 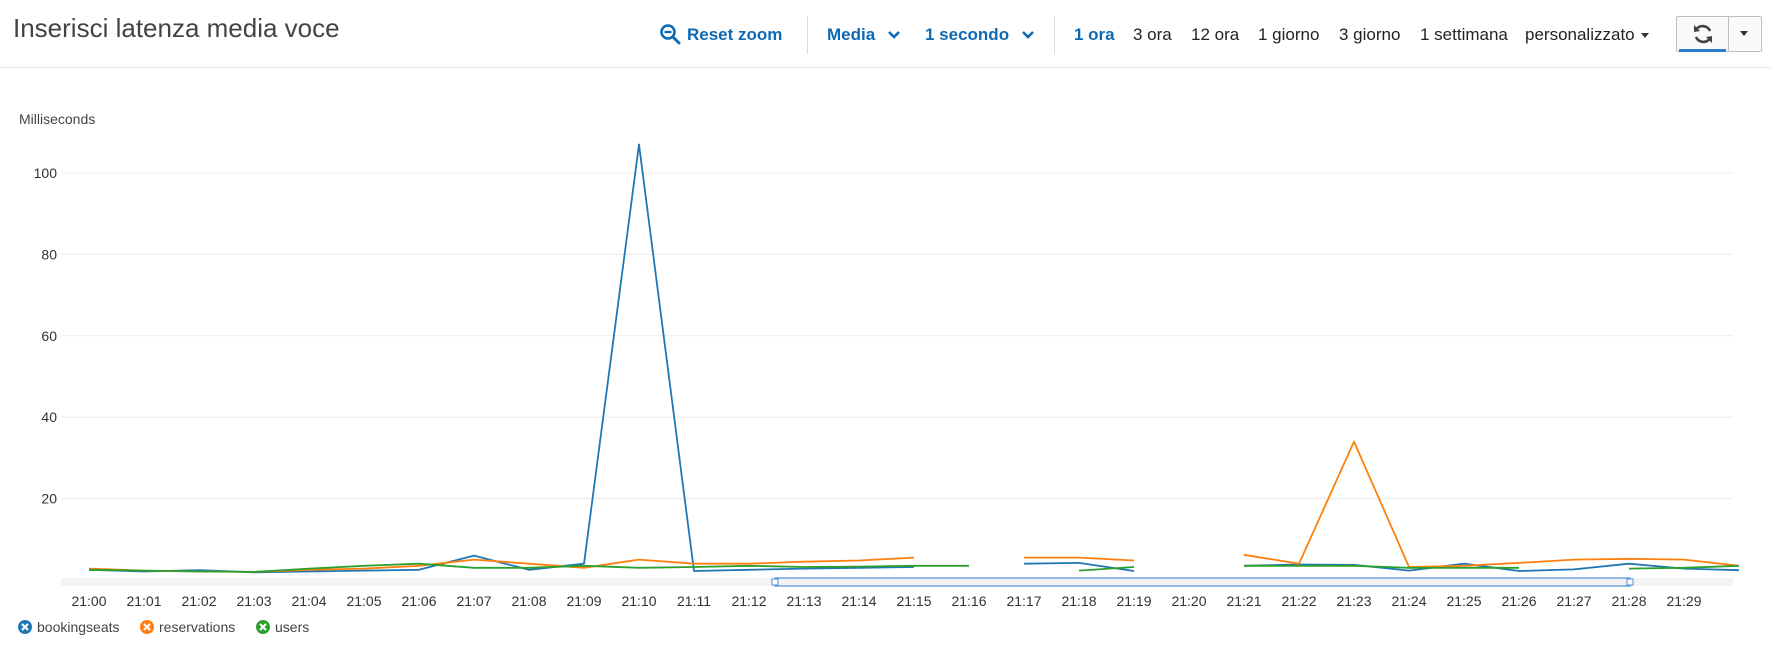 What do you see at coordinates (1215, 35) in the screenshot?
I see `range-12-ora: 12 ora` at bounding box center [1215, 35].